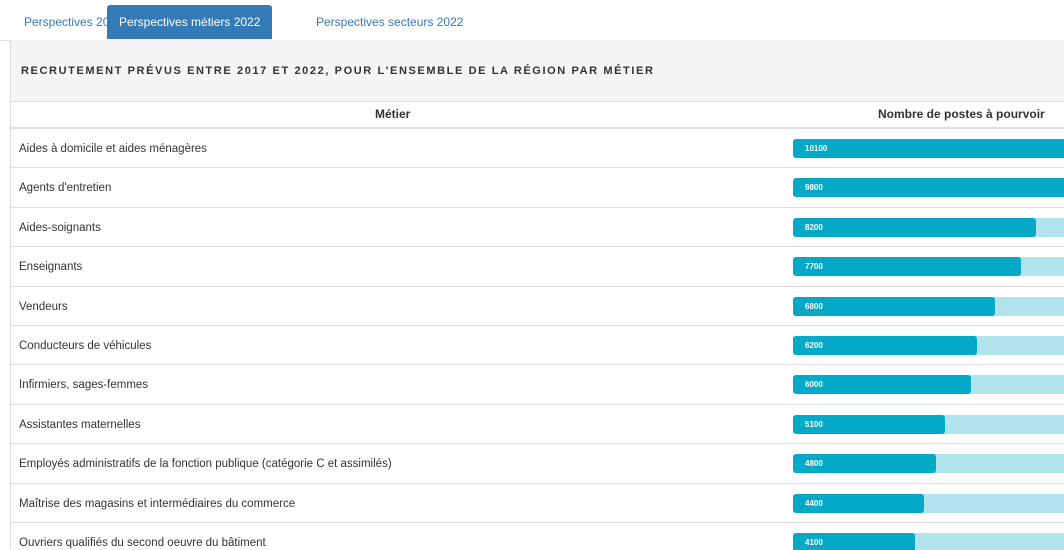 The width and height of the screenshot is (1064, 550). I want to click on metier-label: Enseignants, so click(51, 267).